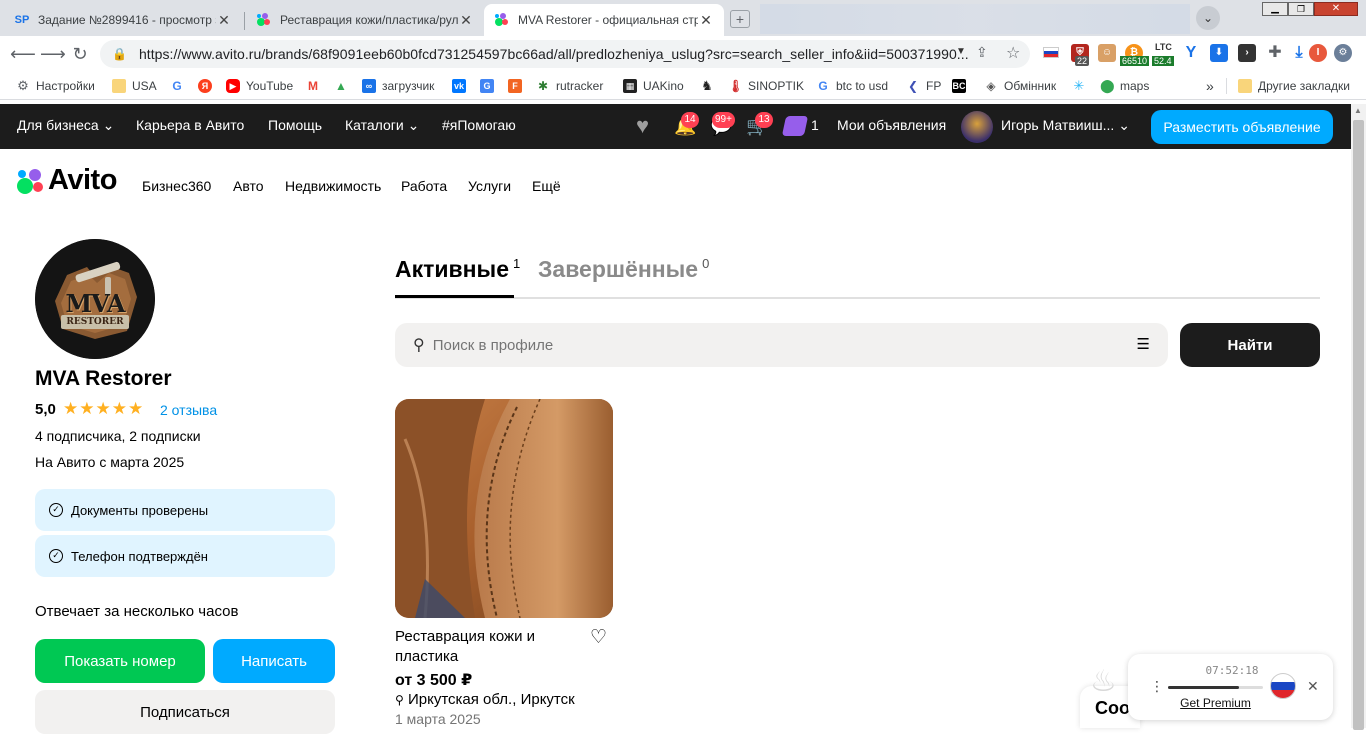 Image resolution: width=1366 pixels, height=734 pixels. What do you see at coordinates (1301, 9) in the screenshot?
I see `maximize-button: ❐` at bounding box center [1301, 9].